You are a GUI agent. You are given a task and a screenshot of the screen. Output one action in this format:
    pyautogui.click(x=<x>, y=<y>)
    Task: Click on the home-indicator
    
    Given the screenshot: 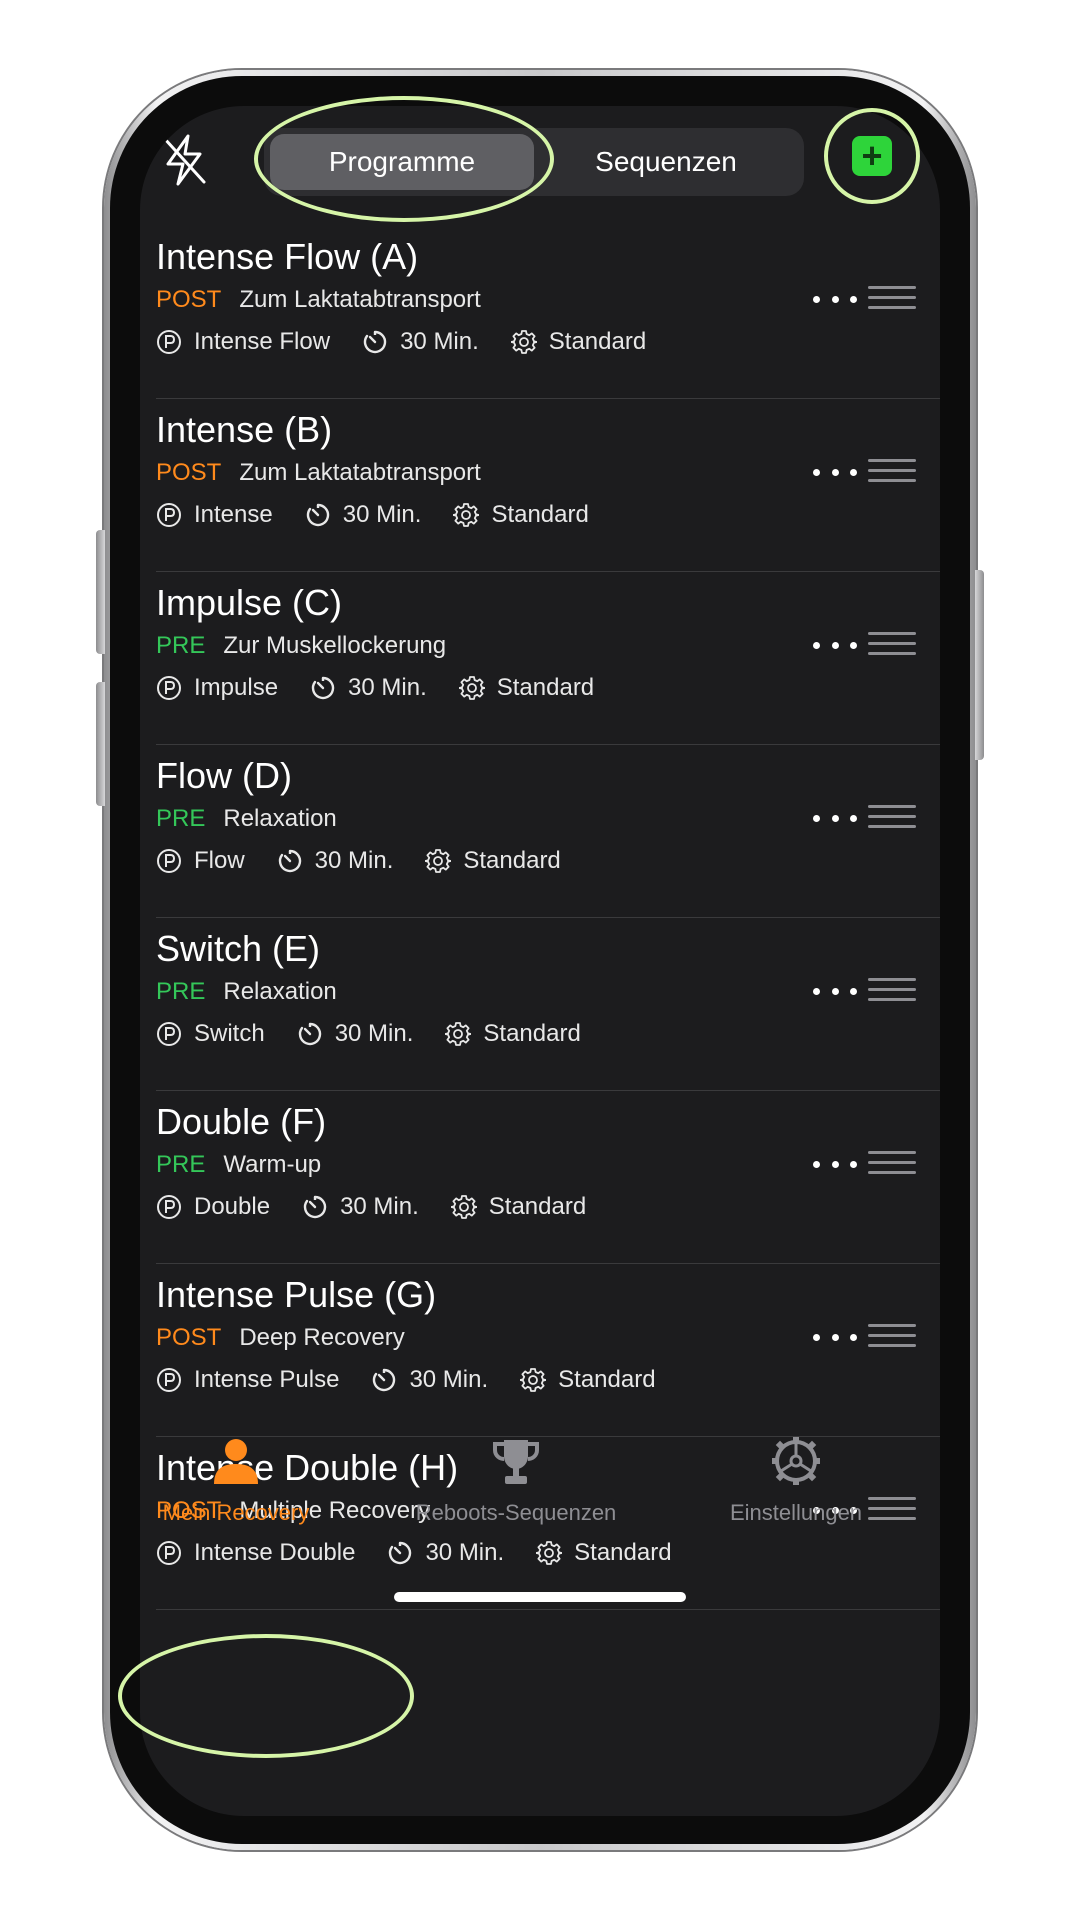 What is the action you would take?
    pyautogui.click(x=540, y=1597)
    